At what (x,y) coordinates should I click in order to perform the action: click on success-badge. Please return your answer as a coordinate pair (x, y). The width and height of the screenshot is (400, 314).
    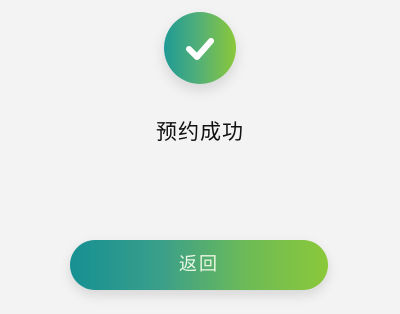
    Looking at the image, I should click on (200, 48).